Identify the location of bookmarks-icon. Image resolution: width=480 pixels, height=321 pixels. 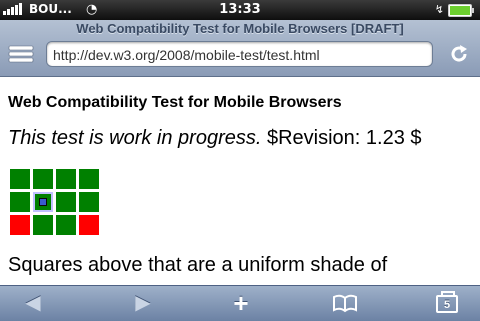
(21, 54).